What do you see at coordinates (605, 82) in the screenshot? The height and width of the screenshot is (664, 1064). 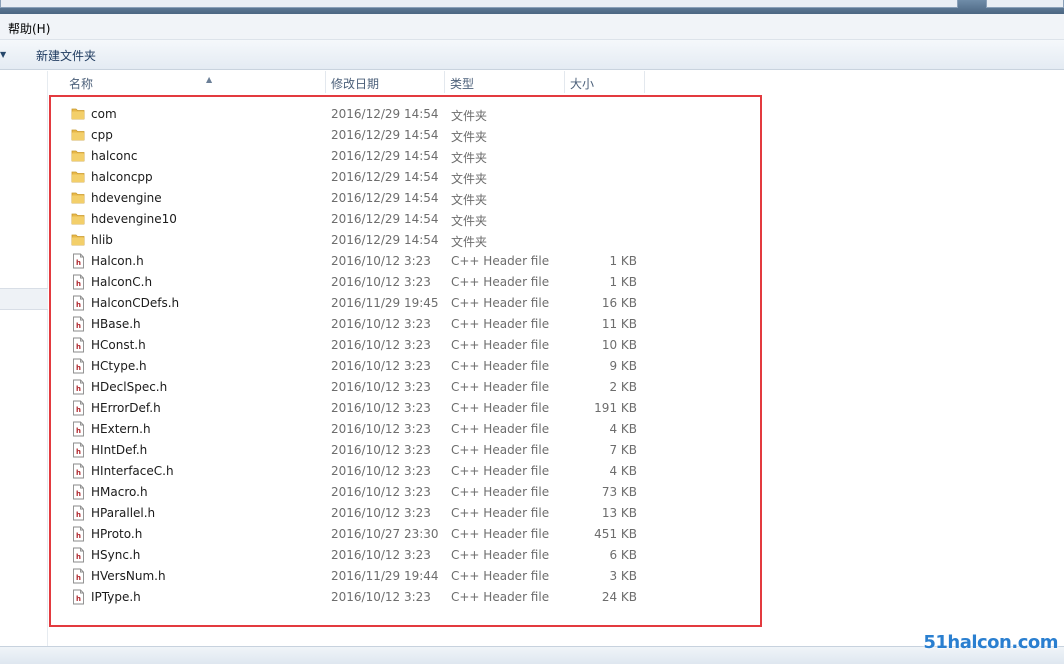 I see `column-header-size: 大小` at bounding box center [605, 82].